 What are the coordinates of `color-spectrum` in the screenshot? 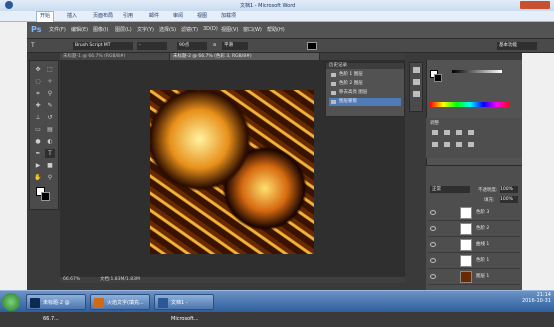 It's located at (470, 104).